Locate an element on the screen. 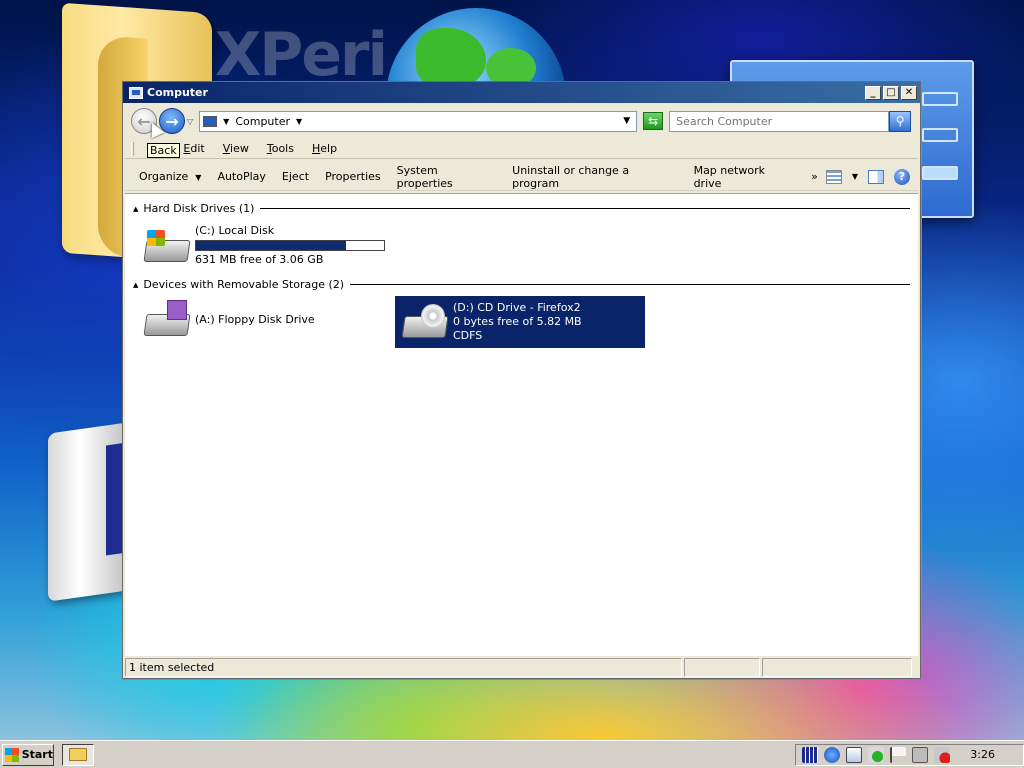 This screenshot has width=1024, height=768. desktop-wordmark: XPeri is located at coordinates (301, 55).